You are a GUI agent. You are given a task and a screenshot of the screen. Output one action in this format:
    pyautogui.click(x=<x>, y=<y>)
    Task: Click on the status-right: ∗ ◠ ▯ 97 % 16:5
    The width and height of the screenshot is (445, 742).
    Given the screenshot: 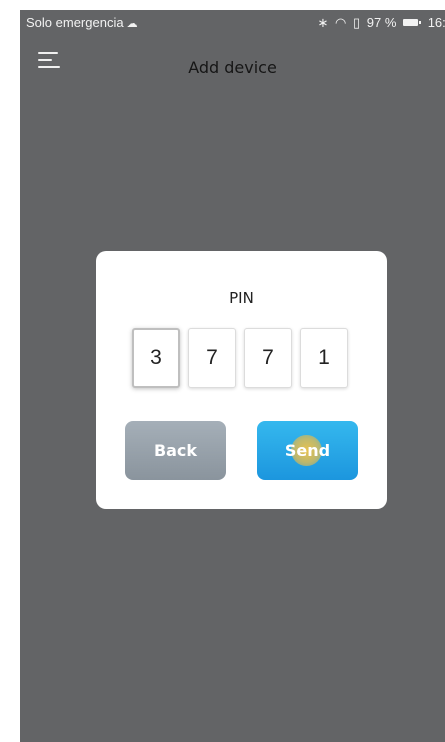 What is the action you would take?
    pyautogui.click(x=380, y=23)
    